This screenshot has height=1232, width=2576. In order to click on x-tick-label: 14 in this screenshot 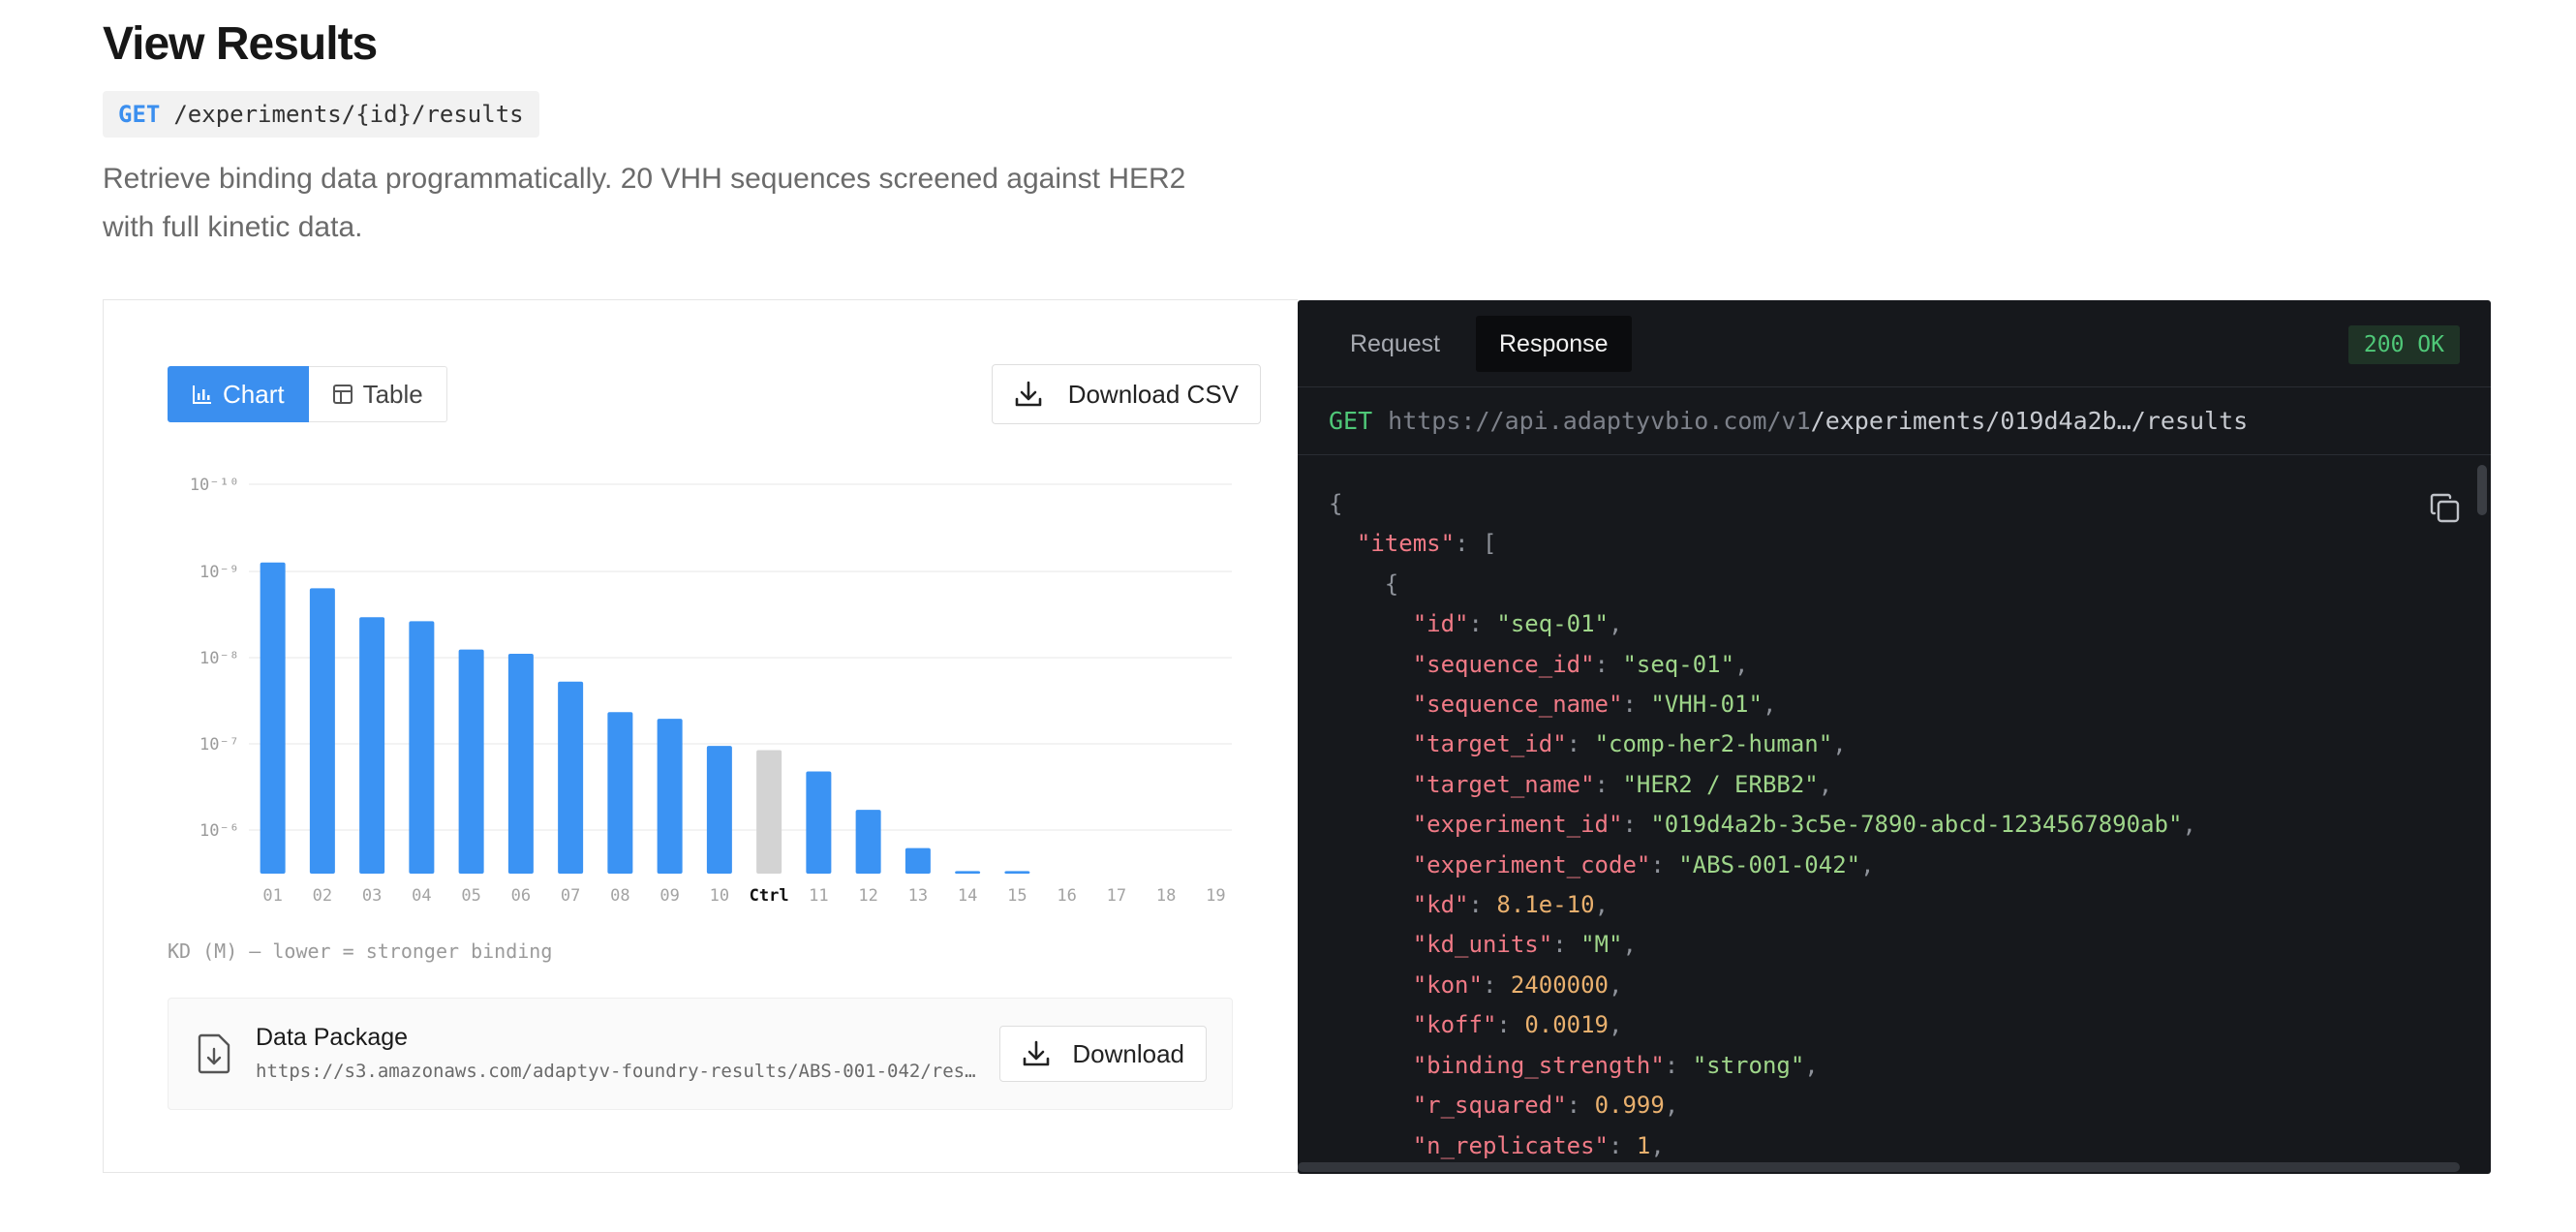, I will do `click(967, 896)`.